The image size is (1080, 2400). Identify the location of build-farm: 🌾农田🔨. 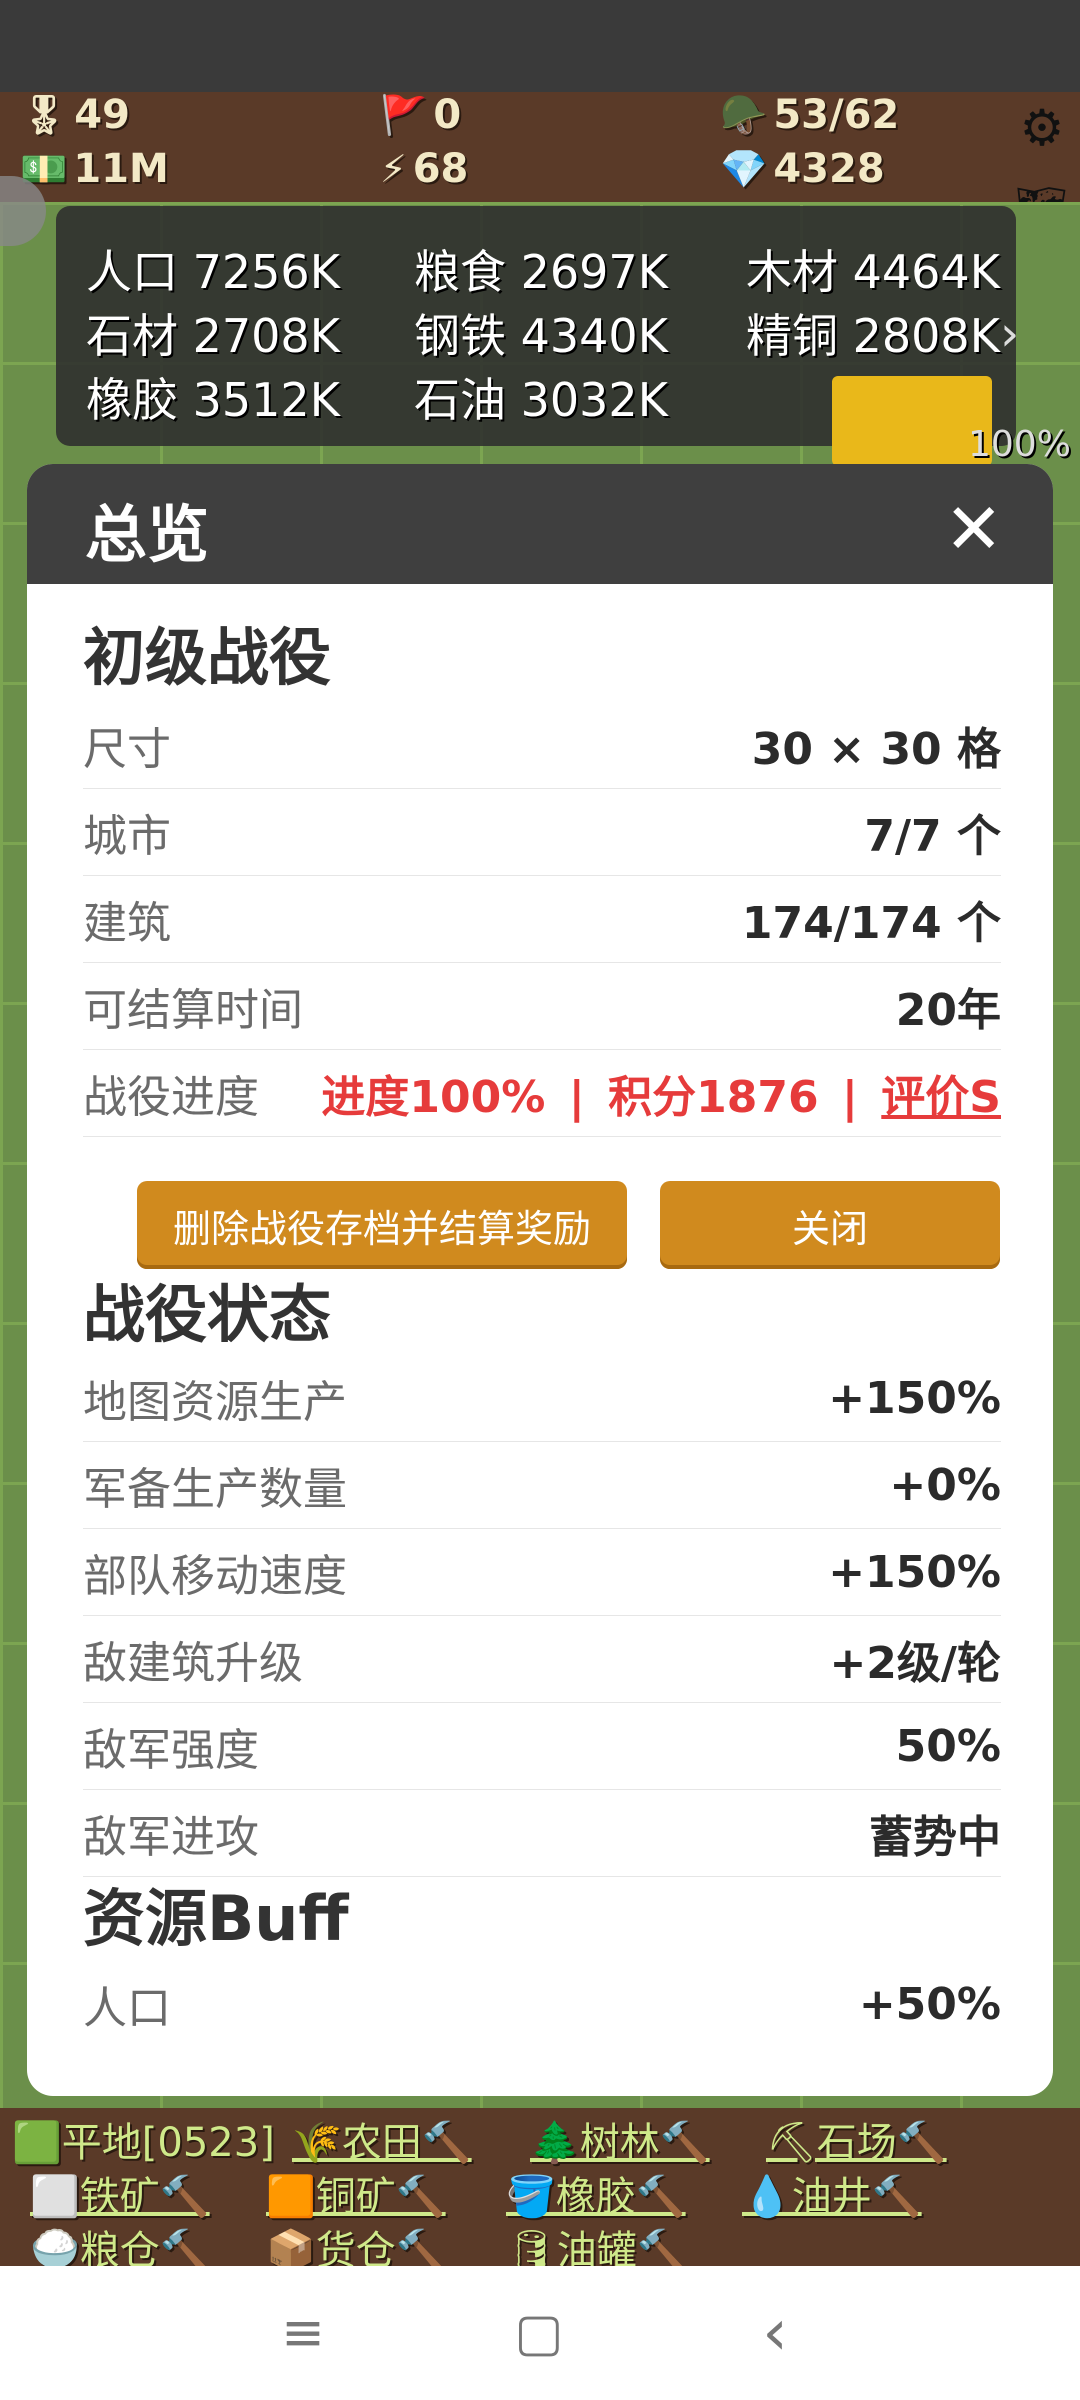
(382, 2139).